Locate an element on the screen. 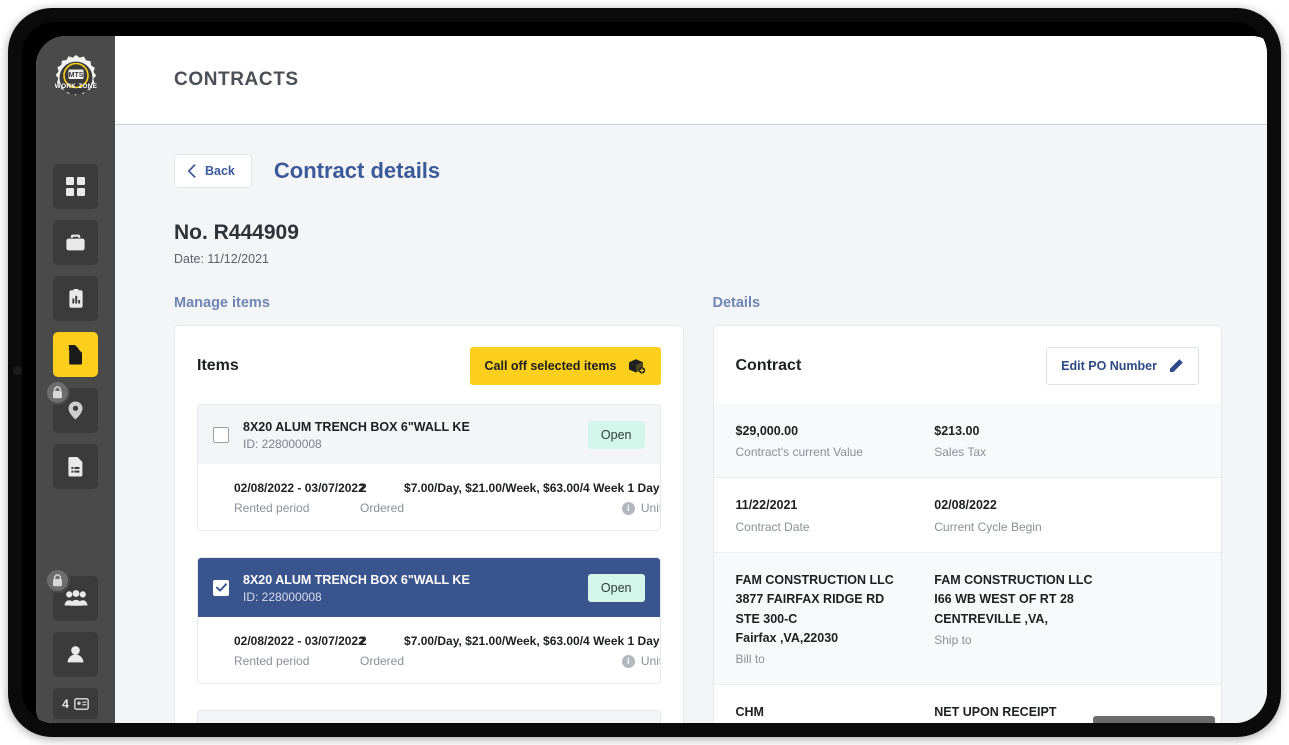  permission-tooltip: You do not have permissions for this is located at coordinates (1154, 719).